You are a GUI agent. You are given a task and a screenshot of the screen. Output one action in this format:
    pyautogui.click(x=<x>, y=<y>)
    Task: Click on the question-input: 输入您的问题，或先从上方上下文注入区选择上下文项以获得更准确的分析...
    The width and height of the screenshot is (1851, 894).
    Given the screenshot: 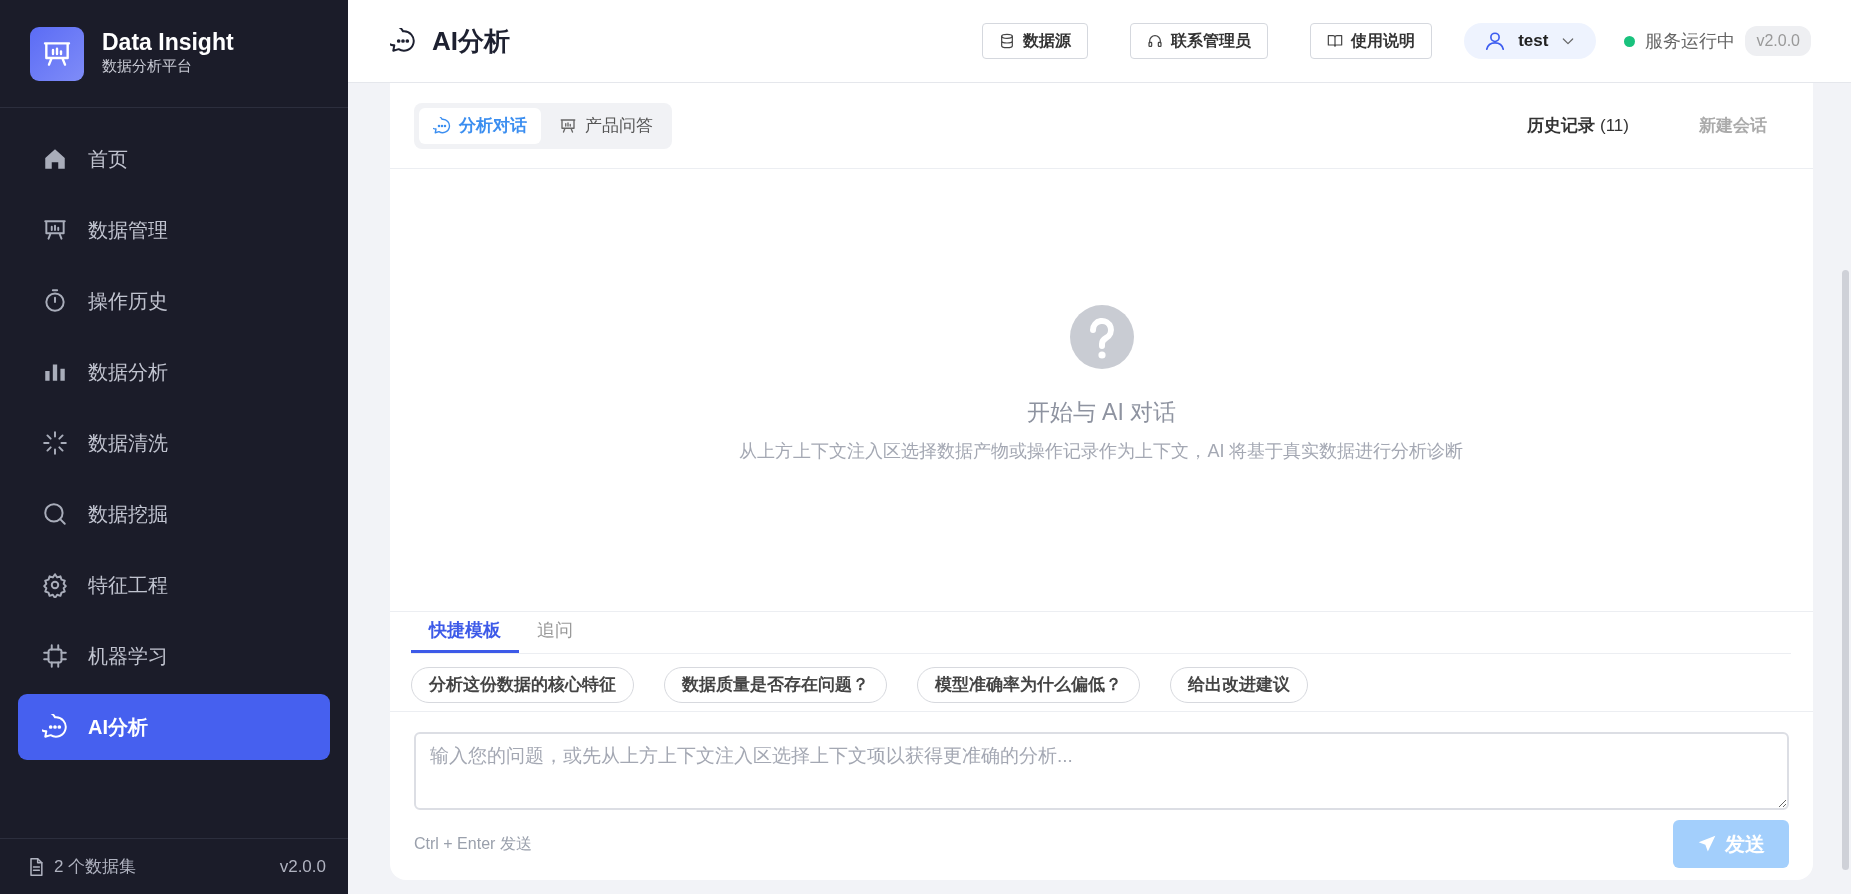 What is the action you would take?
    pyautogui.click(x=1101, y=771)
    